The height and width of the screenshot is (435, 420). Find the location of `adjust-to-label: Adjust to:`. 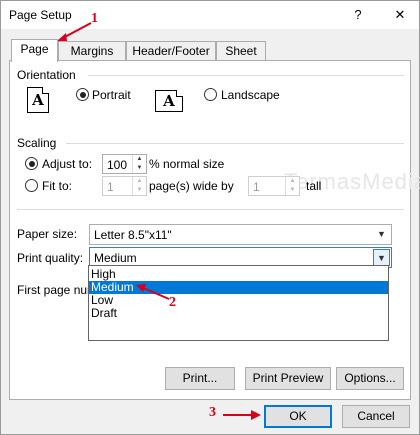

adjust-to-label: Adjust to: is located at coordinates (67, 164).